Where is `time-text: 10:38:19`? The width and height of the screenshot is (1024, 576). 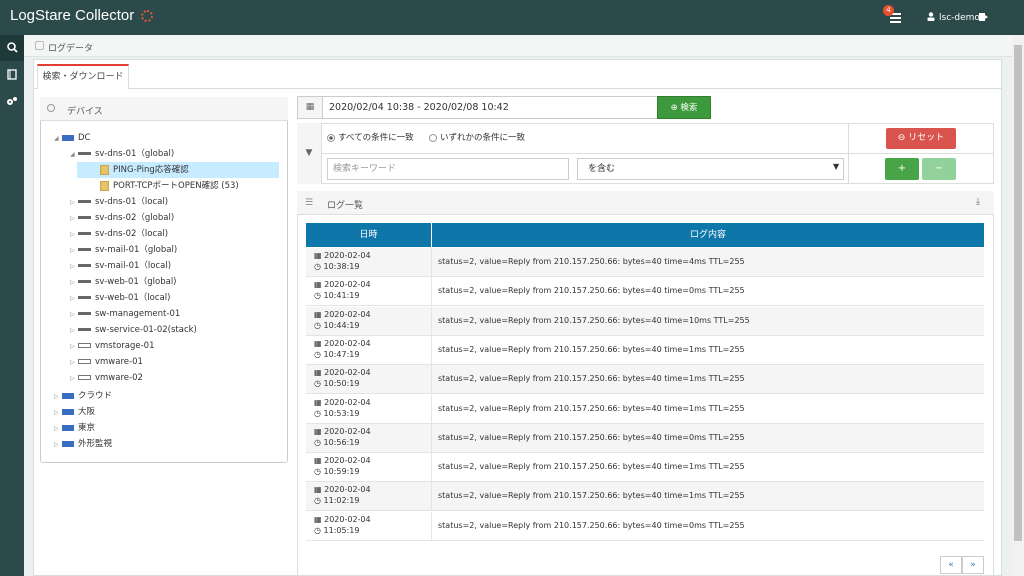
time-text: 10:38:19 is located at coordinates (341, 266).